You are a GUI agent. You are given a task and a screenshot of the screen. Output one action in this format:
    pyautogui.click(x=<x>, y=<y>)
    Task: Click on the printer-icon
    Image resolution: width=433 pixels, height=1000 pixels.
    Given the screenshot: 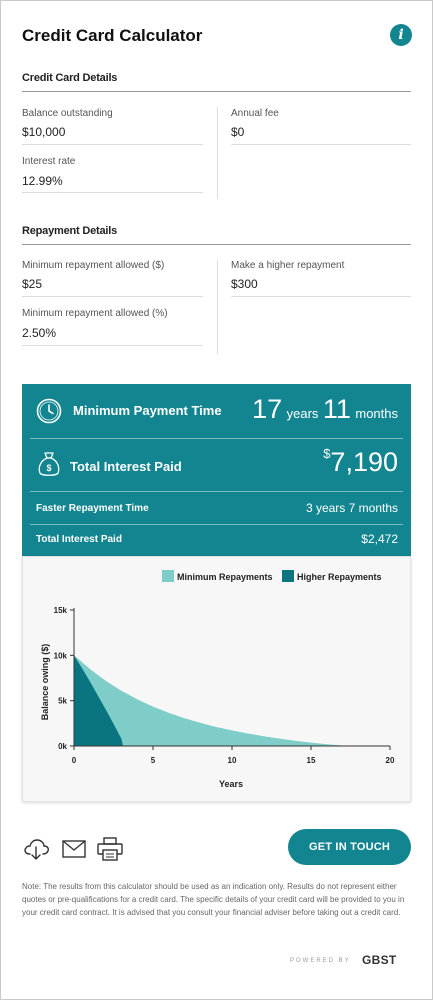 What is the action you would take?
    pyautogui.click(x=110, y=849)
    